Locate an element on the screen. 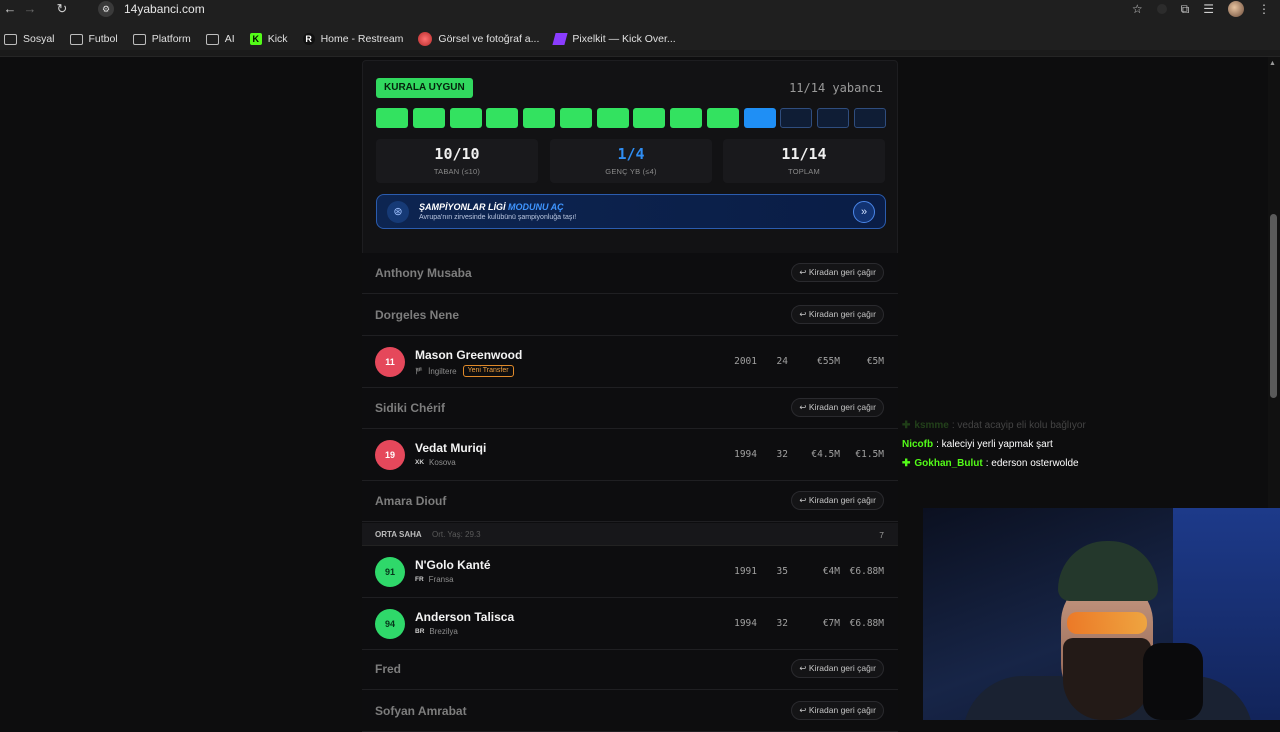  bookmark-star-icon: ☆ is located at coordinates (1137, 9).